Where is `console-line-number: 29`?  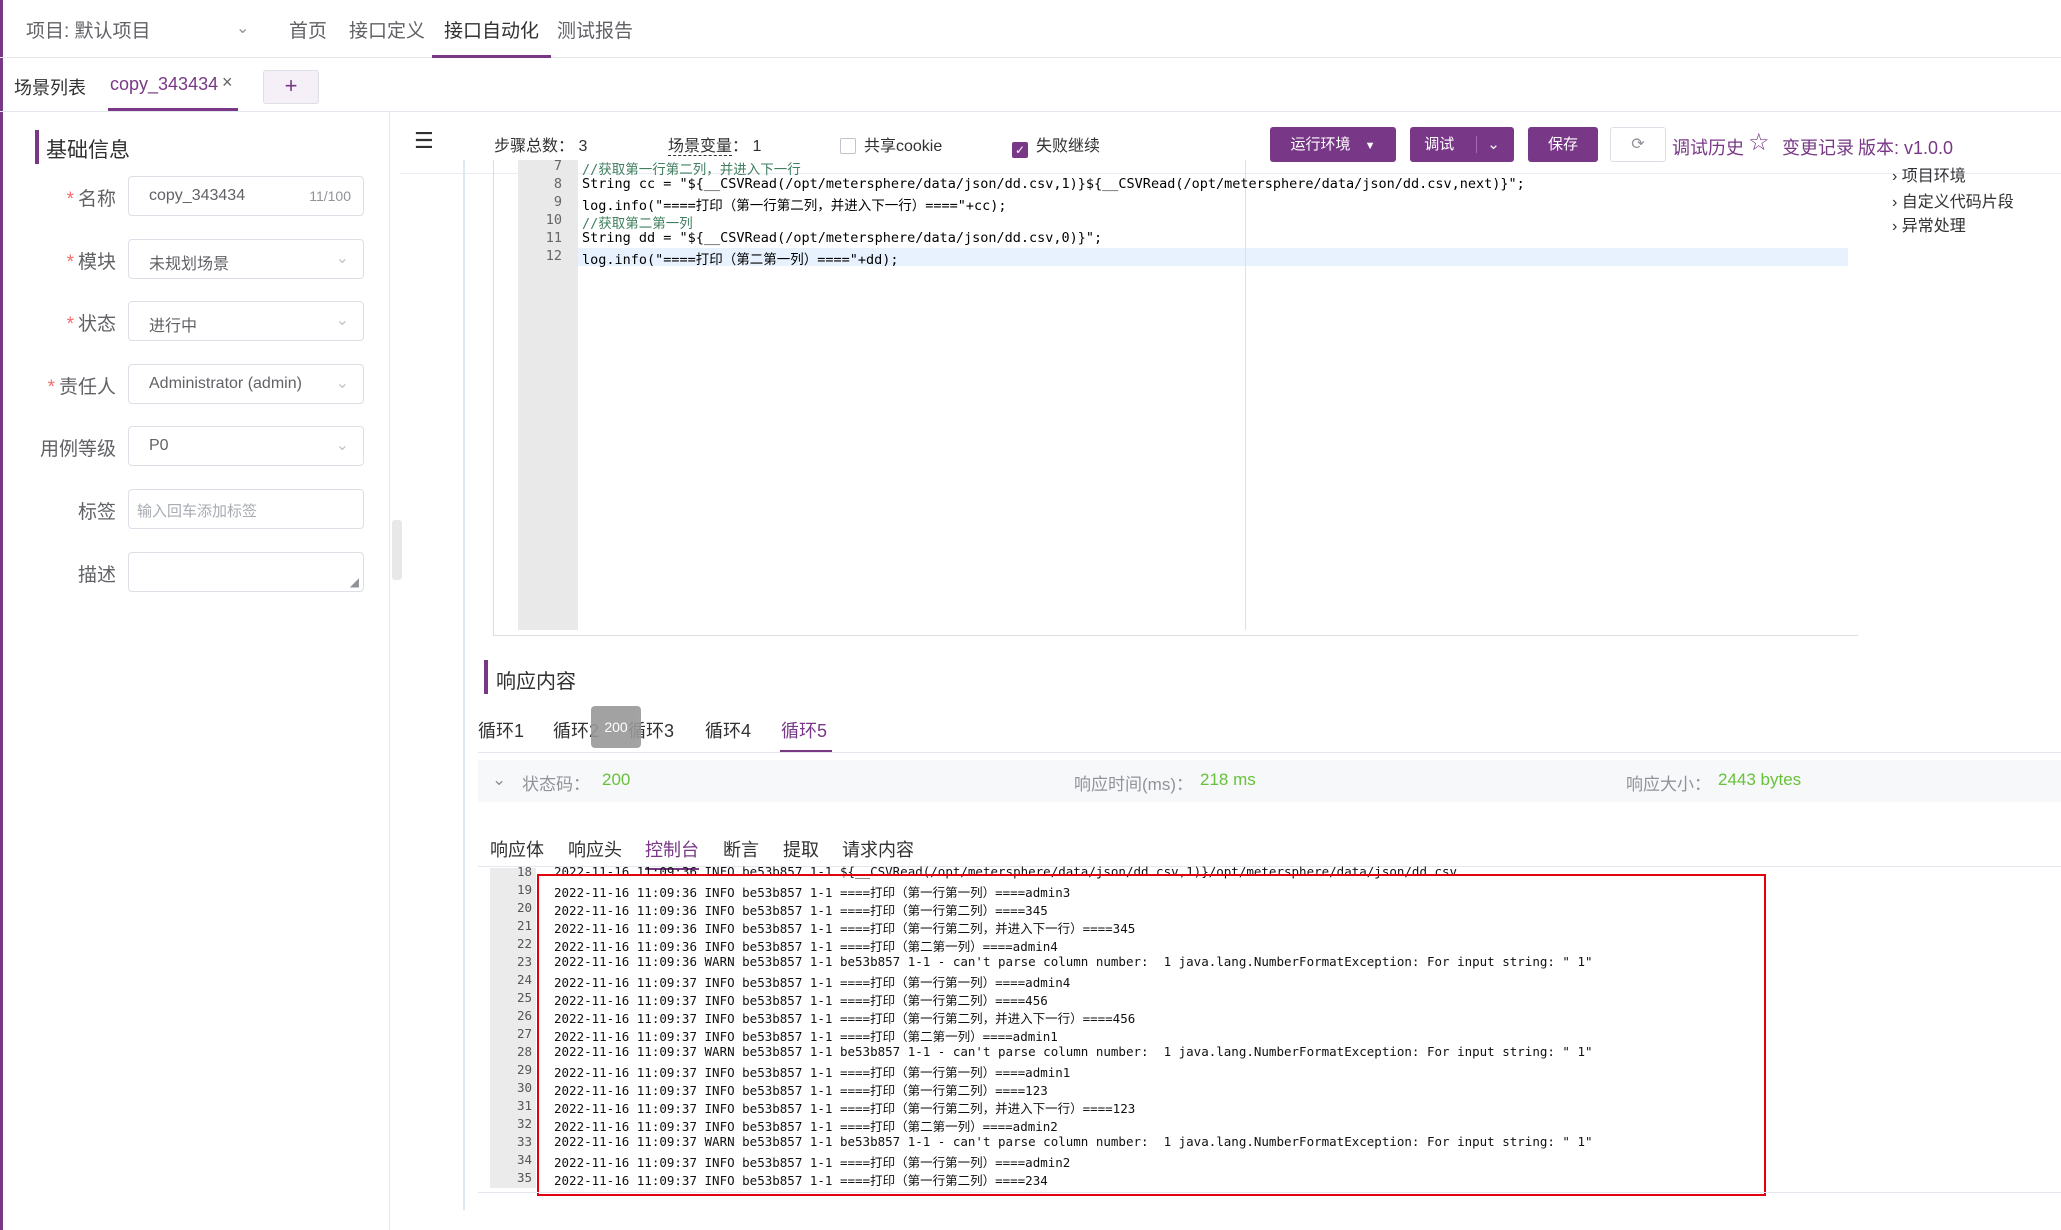 console-line-number: 29 is located at coordinates (524, 1069).